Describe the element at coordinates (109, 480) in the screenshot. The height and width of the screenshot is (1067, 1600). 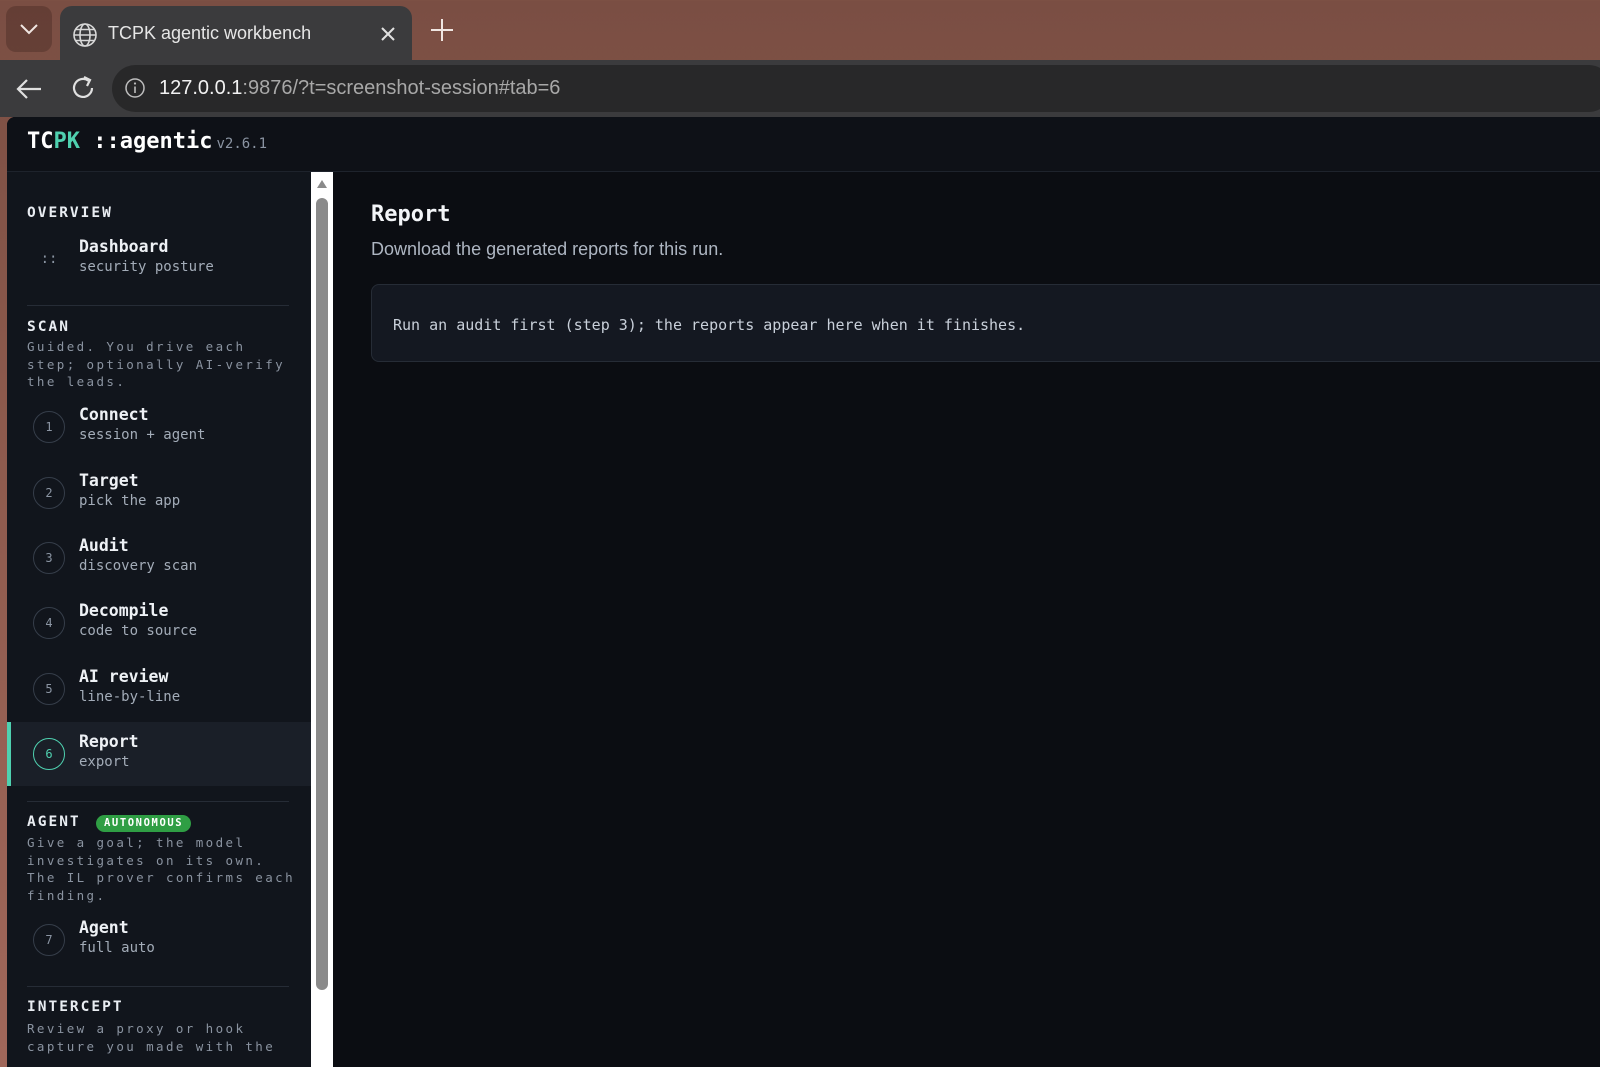
I see `sidebar-item-label: Target` at that location.